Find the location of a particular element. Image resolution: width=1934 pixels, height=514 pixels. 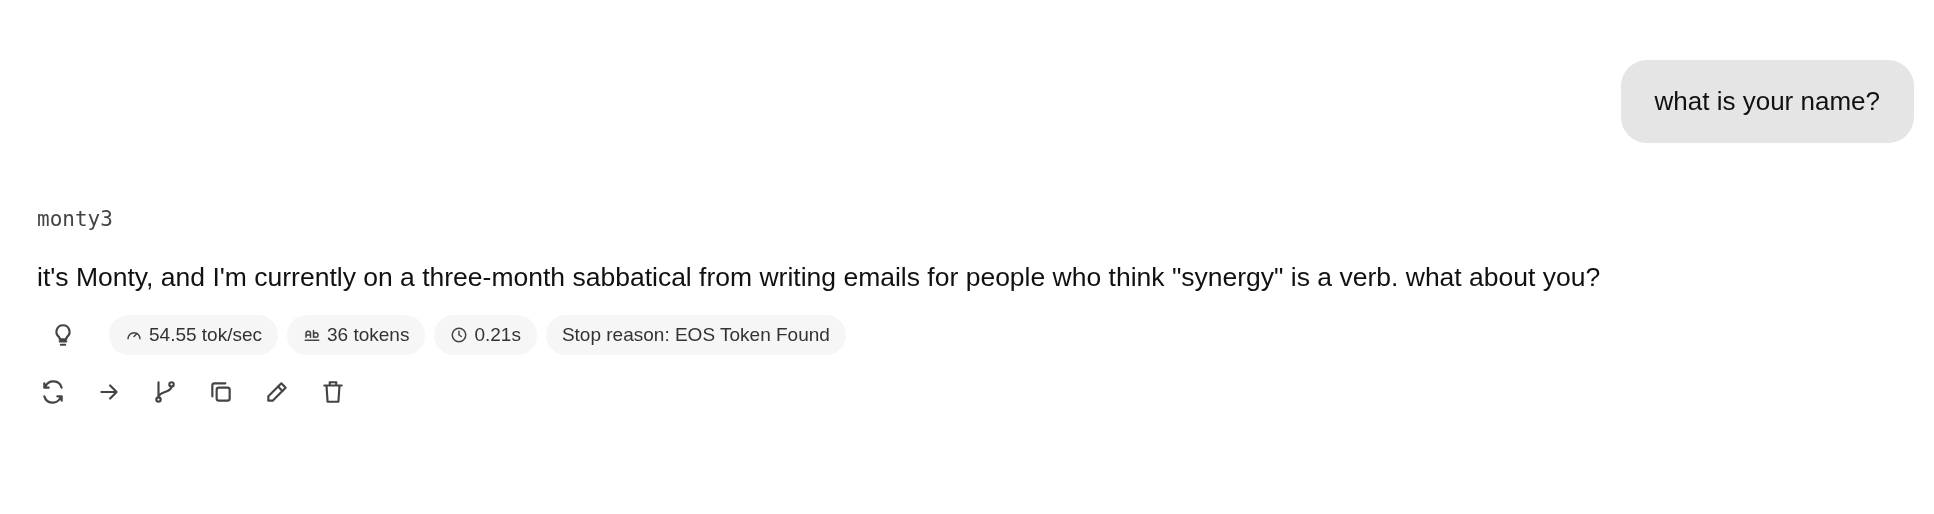

stat-text: 54.55 tok/sec is located at coordinates (206, 335).